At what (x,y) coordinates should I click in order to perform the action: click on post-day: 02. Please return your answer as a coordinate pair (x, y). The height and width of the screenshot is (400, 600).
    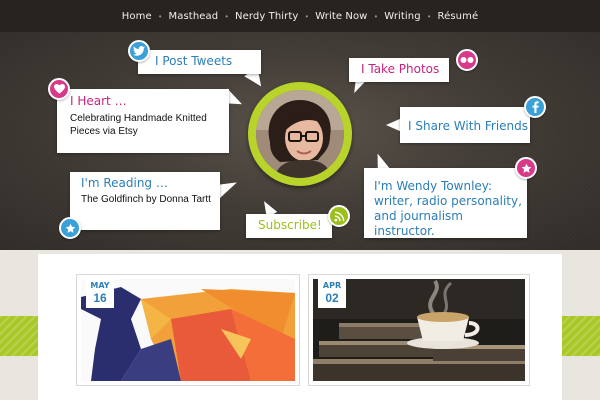
    Looking at the image, I should click on (332, 299).